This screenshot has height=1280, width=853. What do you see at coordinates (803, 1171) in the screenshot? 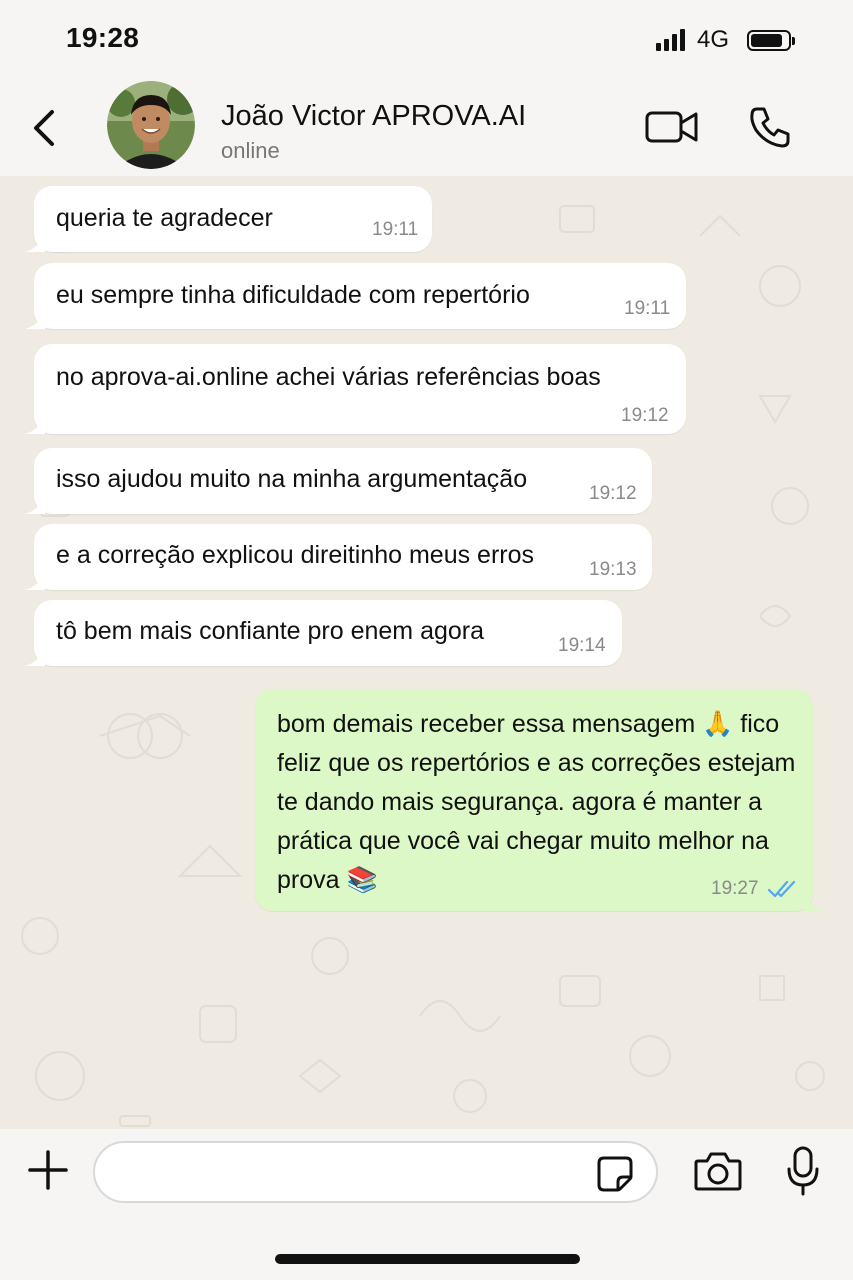
I see `microphone-icon` at bounding box center [803, 1171].